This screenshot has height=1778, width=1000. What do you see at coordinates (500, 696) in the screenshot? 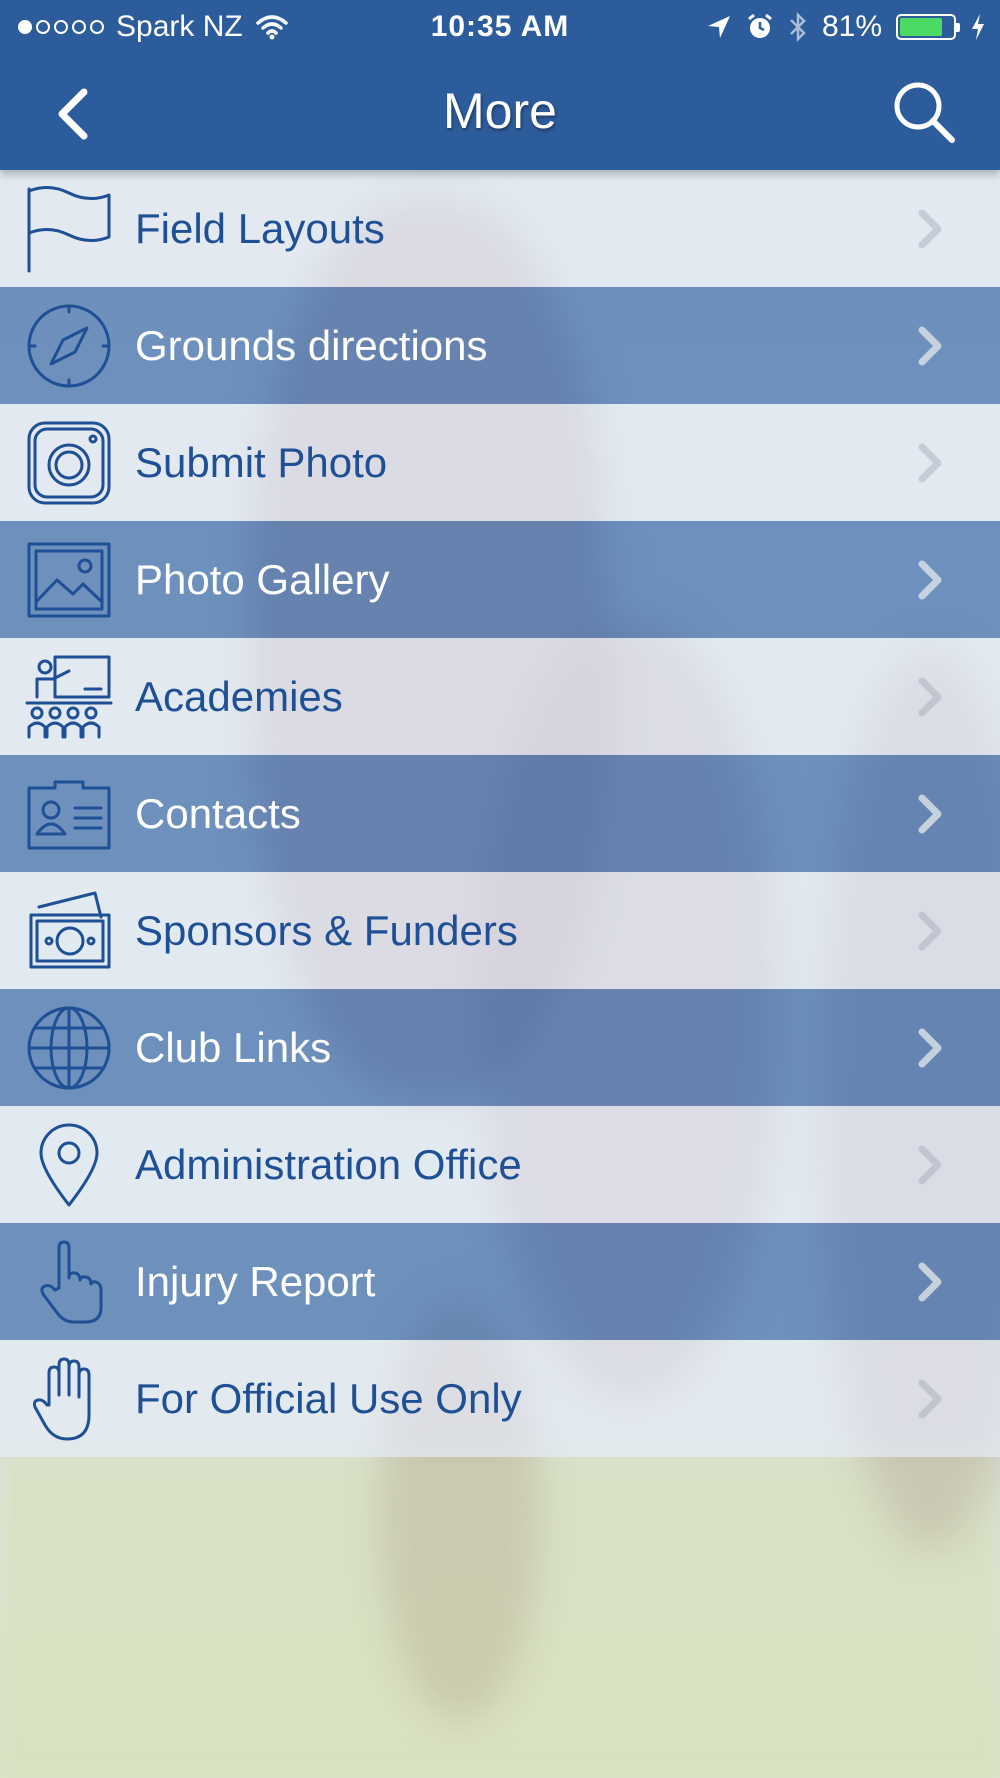
I see `menu-item-academies: Academies` at bounding box center [500, 696].